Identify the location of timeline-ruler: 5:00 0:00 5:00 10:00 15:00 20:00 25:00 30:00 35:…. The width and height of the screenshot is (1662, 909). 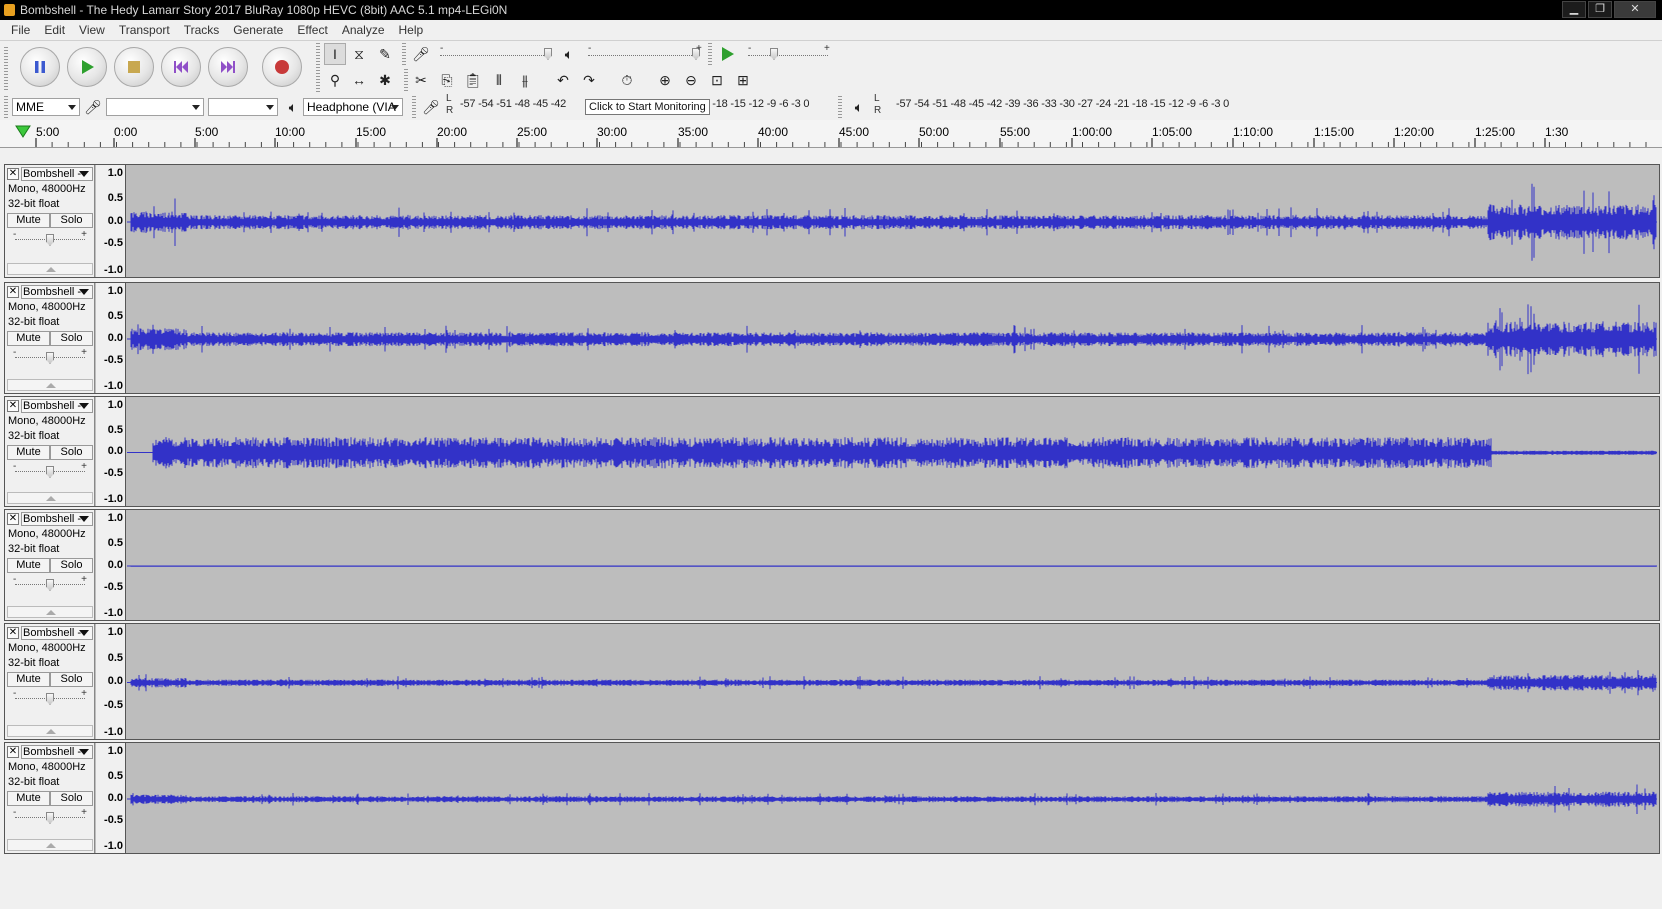
(831, 134).